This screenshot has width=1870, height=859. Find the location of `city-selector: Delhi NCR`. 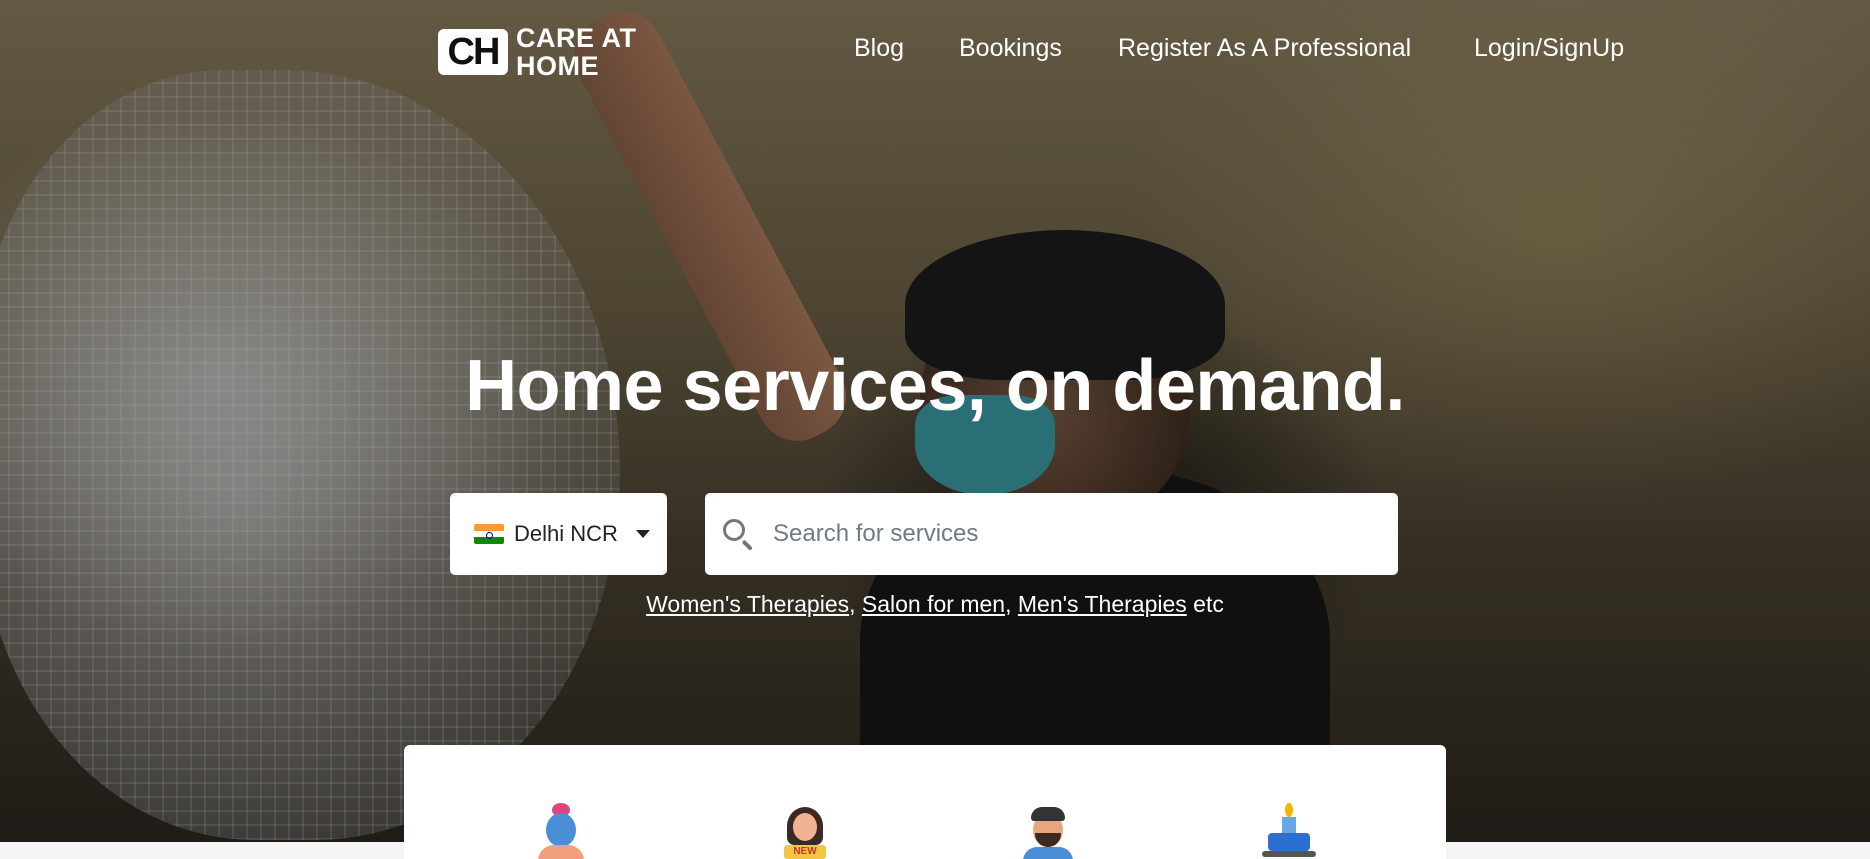

city-selector: Delhi NCR is located at coordinates (558, 534).